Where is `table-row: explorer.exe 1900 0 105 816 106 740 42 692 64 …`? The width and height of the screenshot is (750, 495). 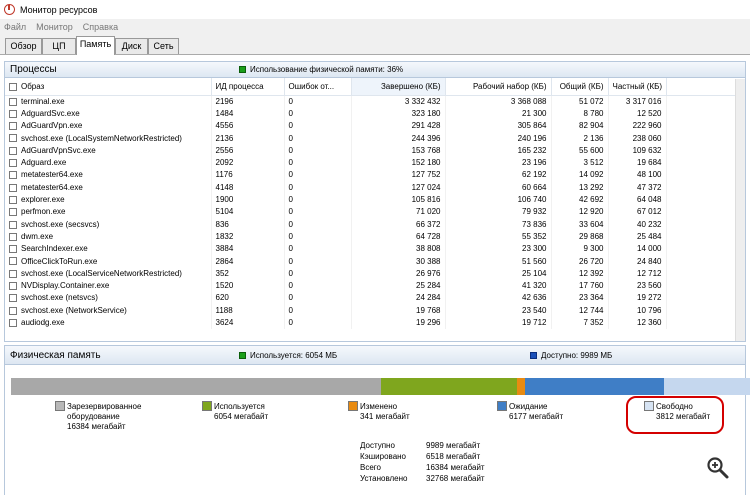 table-row: explorer.exe 1900 0 105 816 106 740 42 692 64 … is located at coordinates (375, 199).